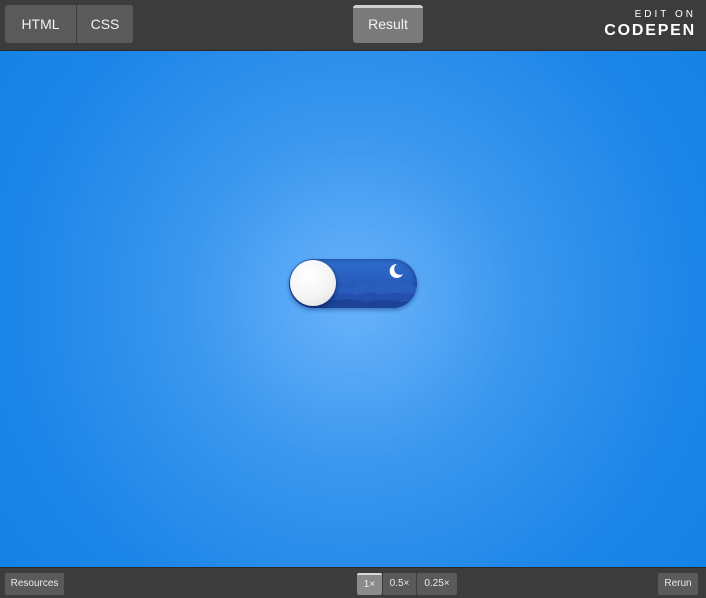  I want to click on resources-button: Resources, so click(34, 584).